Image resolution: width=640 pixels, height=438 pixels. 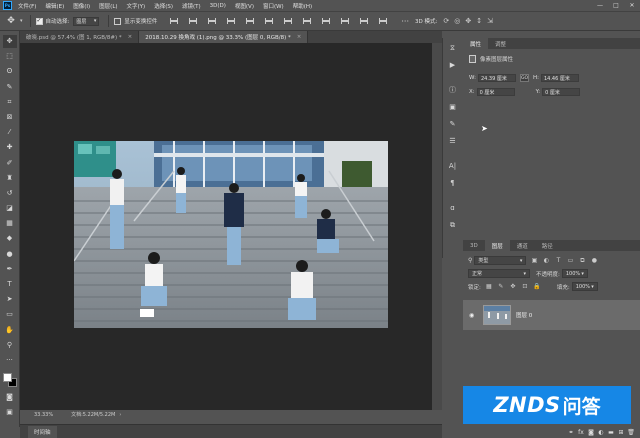 What do you see at coordinates (10, 163) in the screenshot?
I see `brush-tool: ✐` at bounding box center [10, 163].